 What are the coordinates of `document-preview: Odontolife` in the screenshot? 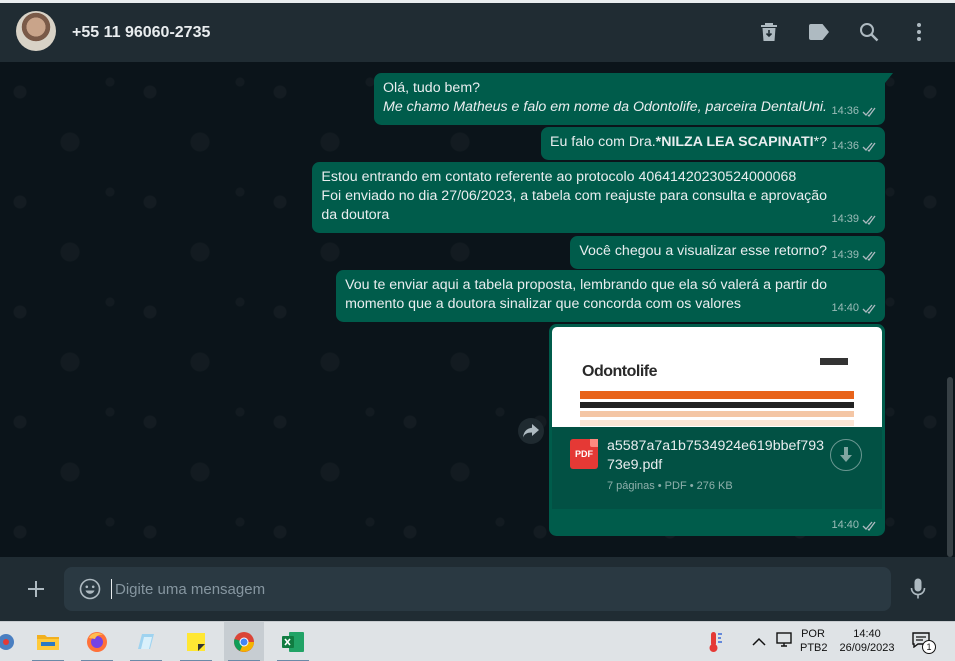 It's located at (717, 377).